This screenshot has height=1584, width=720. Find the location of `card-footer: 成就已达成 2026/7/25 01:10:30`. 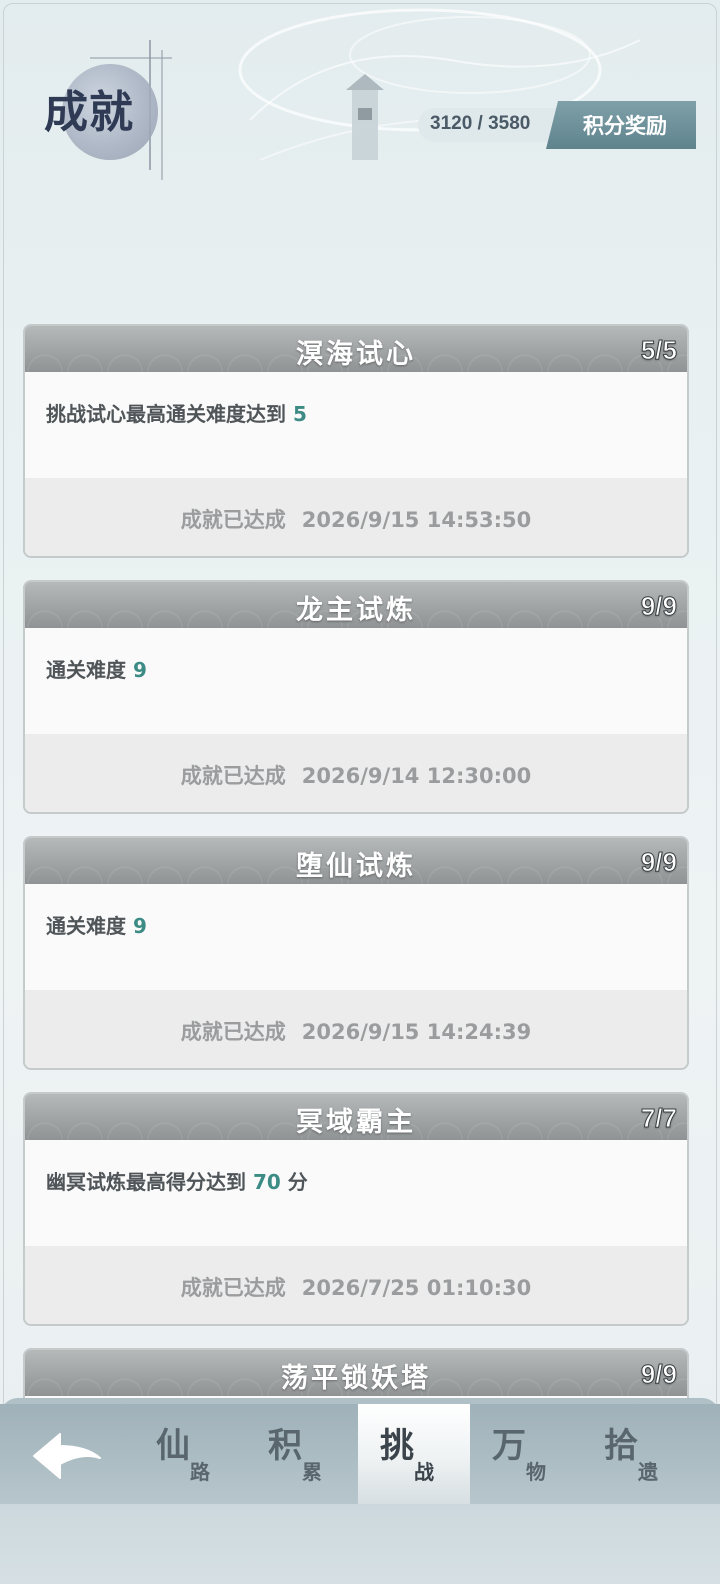

card-footer: 成就已达成 2026/7/25 01:10:30 is located at coordinates (356, 1285).